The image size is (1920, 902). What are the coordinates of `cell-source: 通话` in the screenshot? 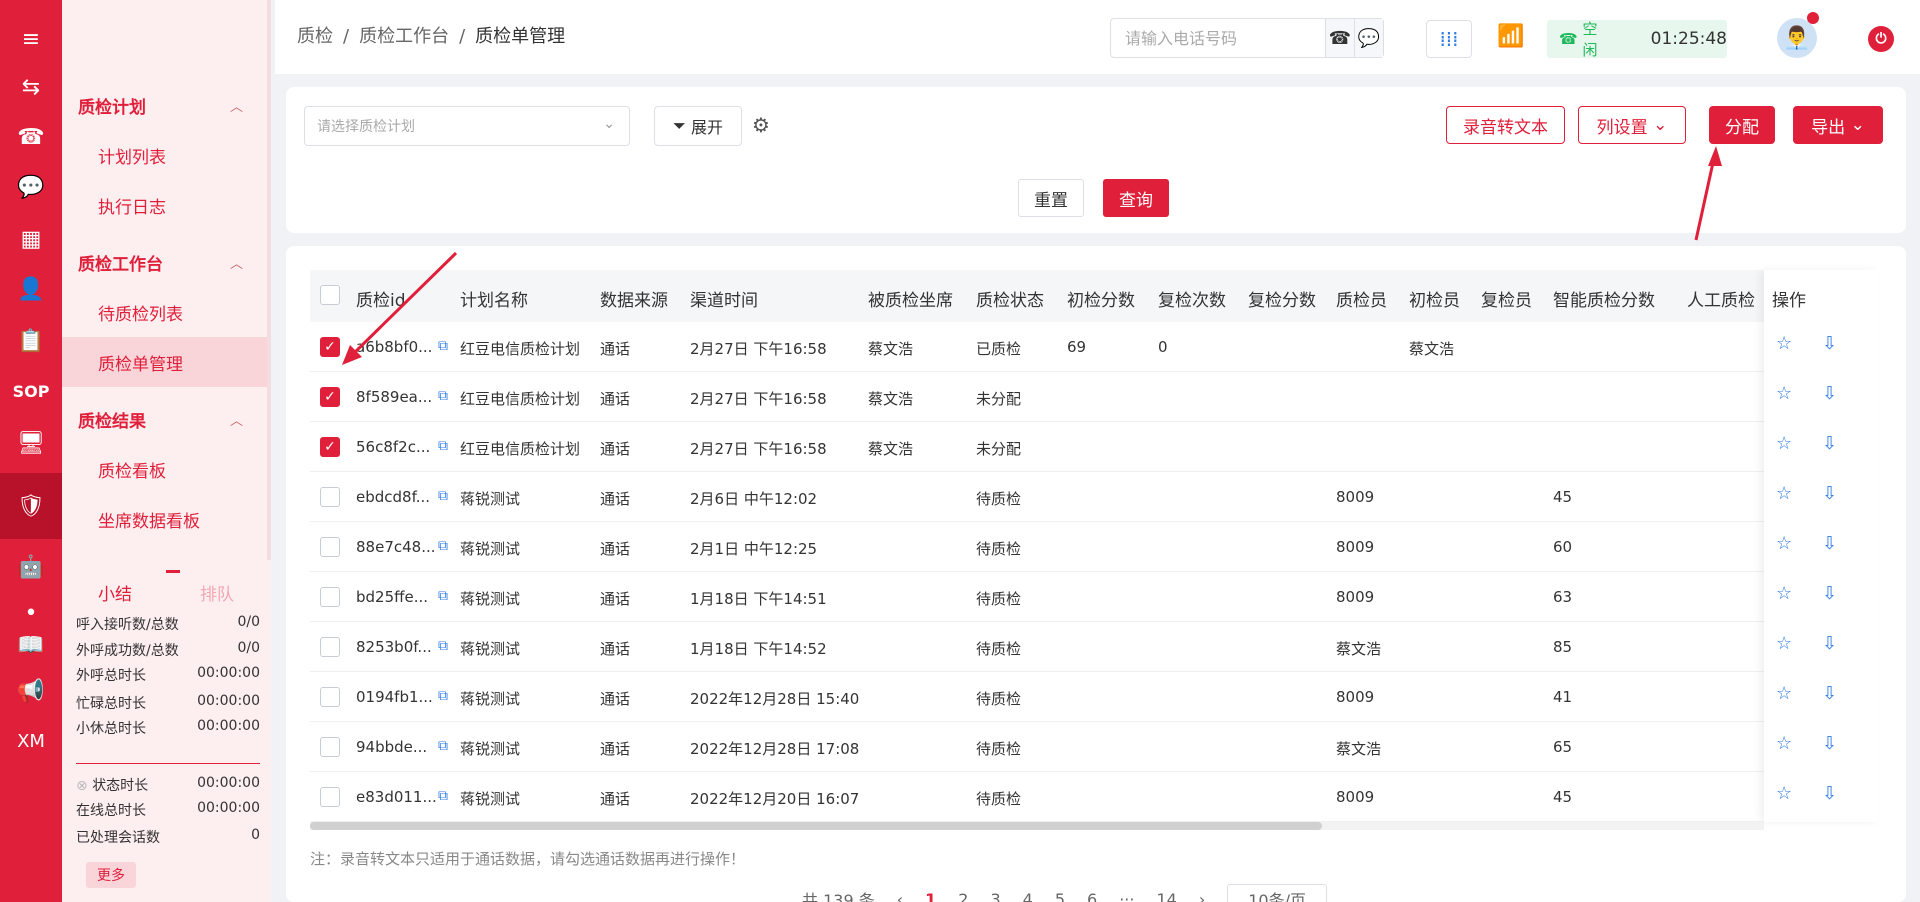 It's located at (615, 749).